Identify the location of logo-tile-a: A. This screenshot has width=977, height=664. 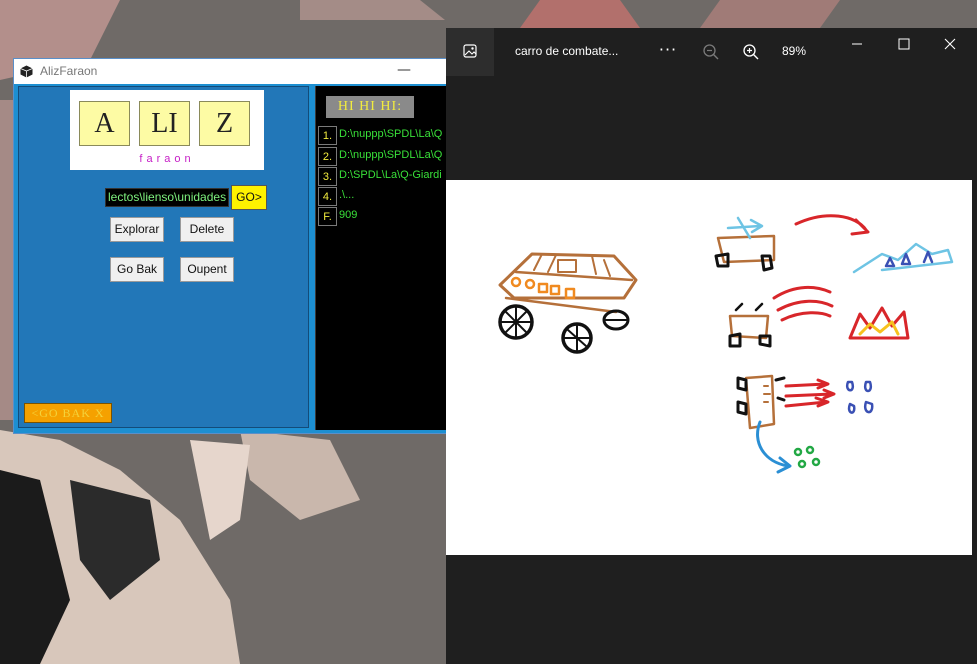
(104, 123).